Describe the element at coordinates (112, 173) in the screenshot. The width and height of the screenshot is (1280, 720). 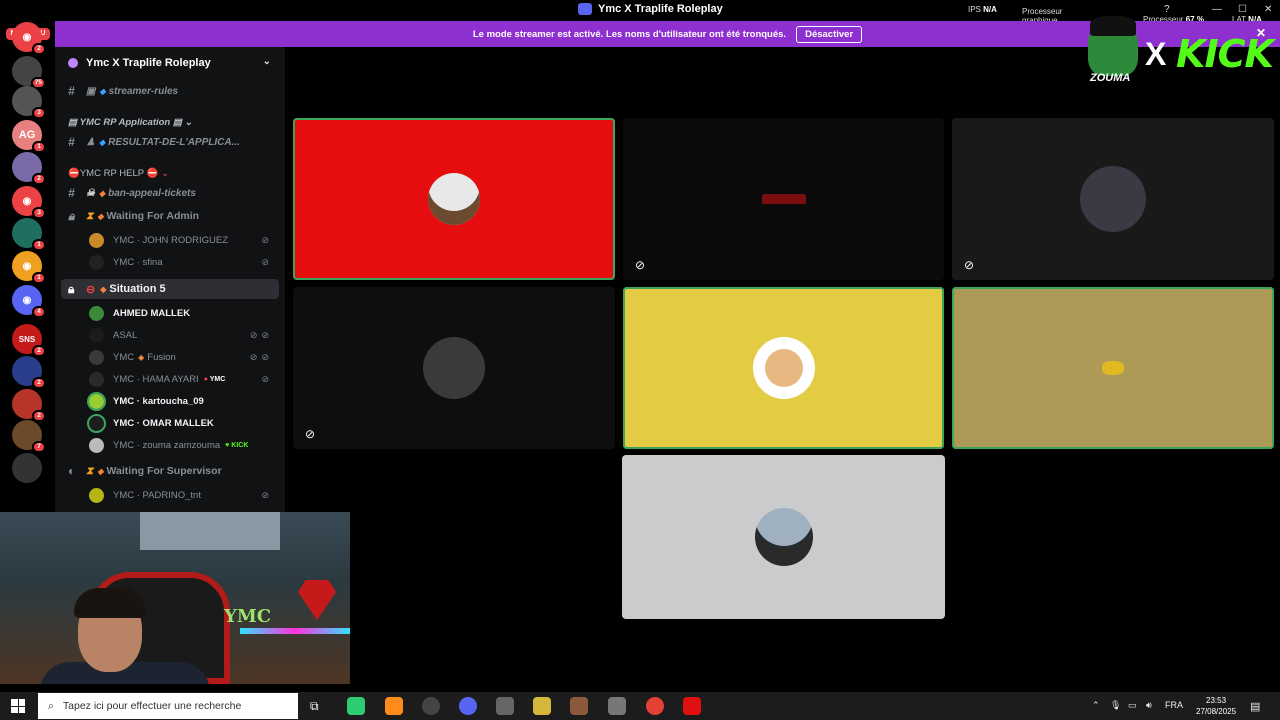
I see `category-label: YMC RP HELP` at that location.